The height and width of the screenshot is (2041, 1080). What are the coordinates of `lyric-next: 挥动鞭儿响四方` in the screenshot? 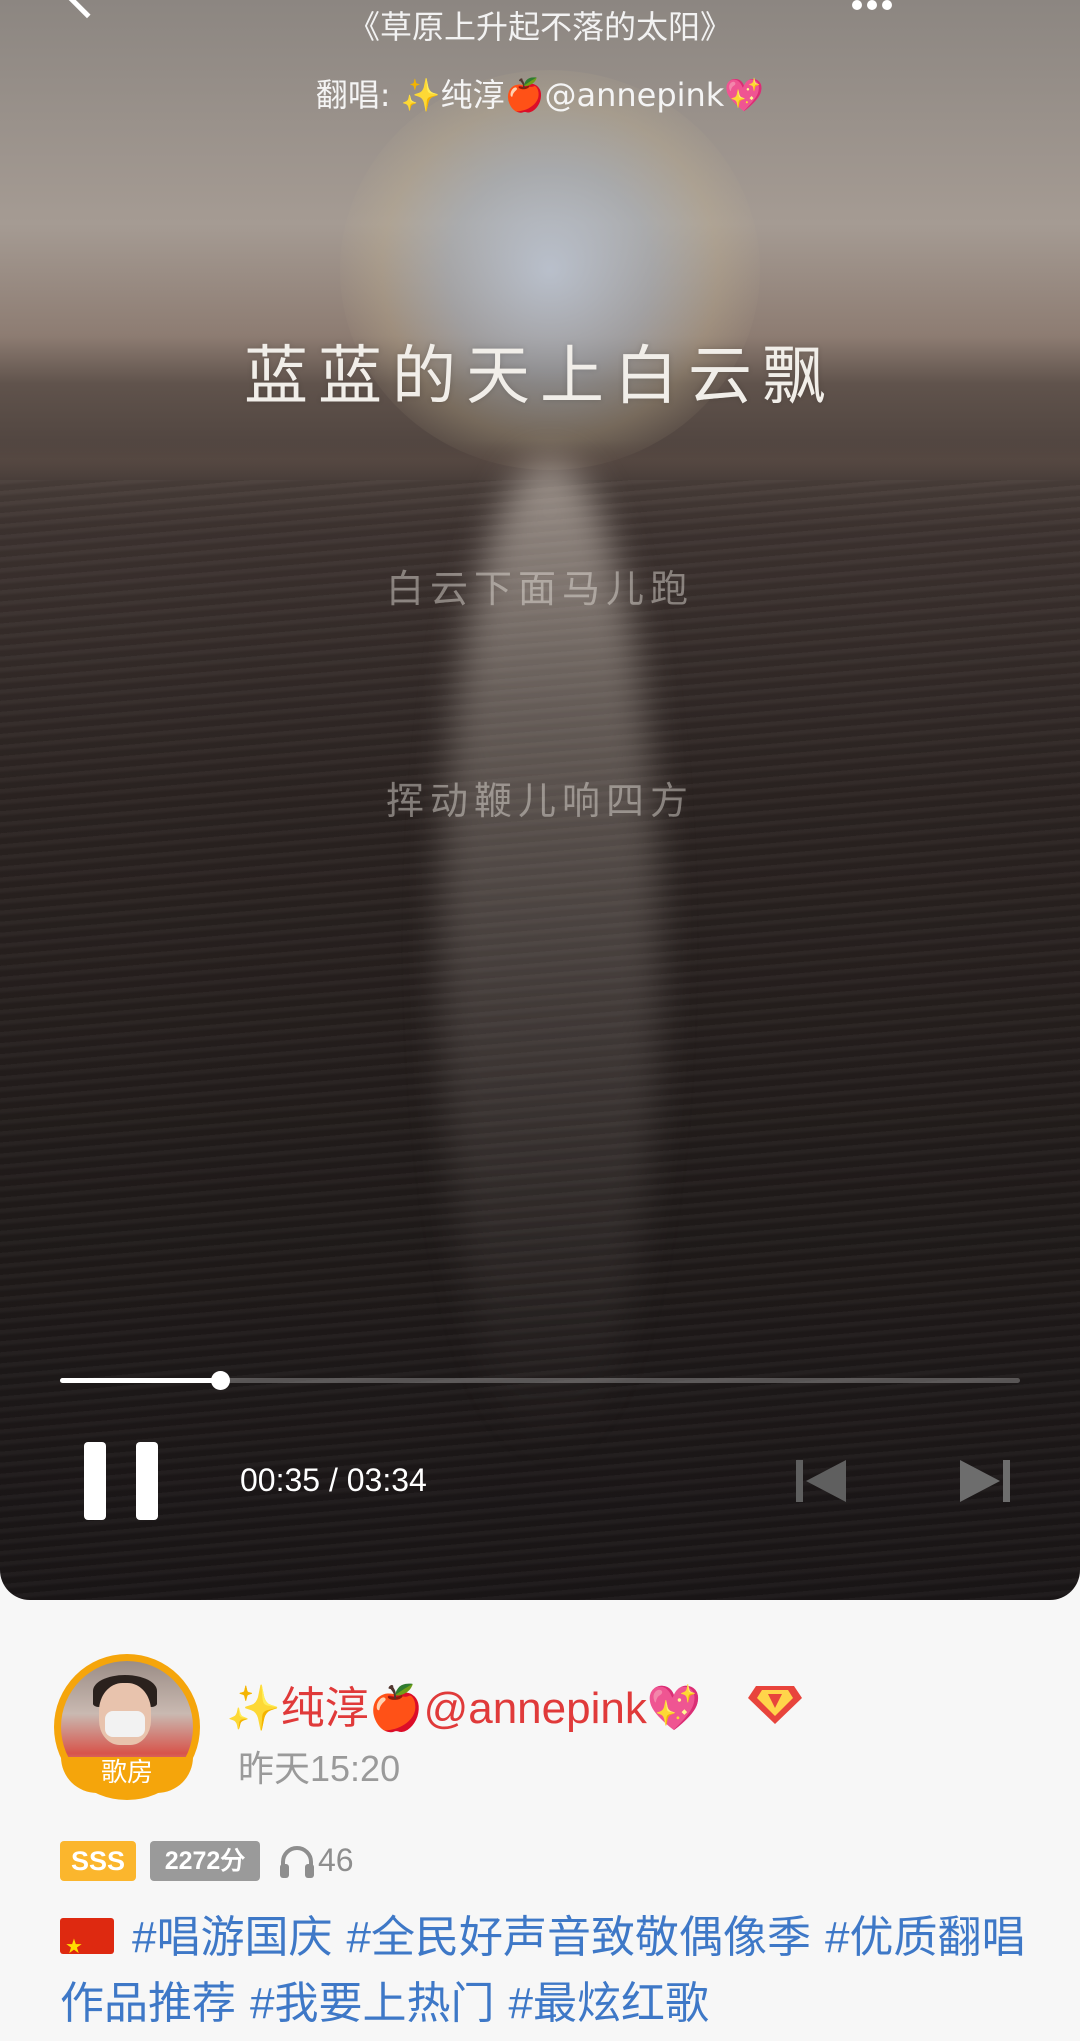 It's located at (539, 801).